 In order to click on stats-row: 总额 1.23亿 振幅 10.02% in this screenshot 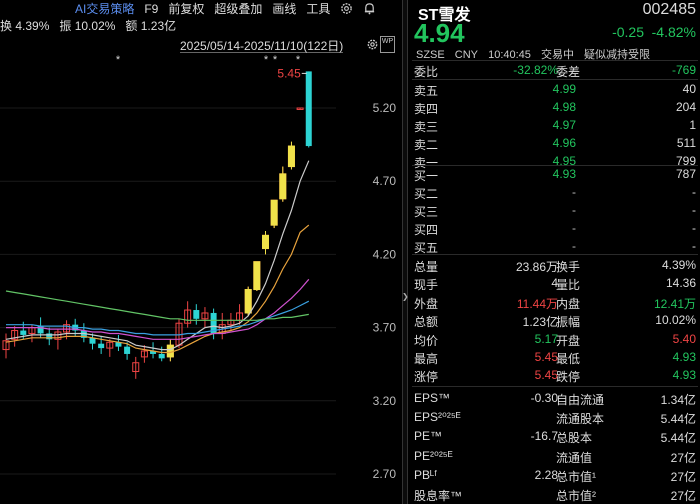, I will do `click(554, 320)`.